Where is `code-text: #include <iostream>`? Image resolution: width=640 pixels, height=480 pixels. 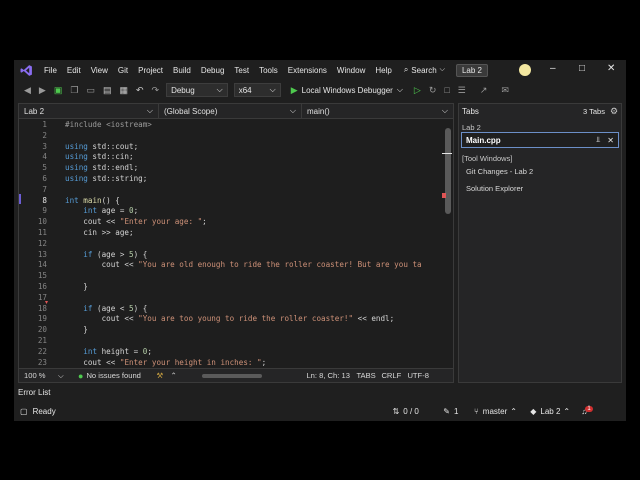
code-text: #include <iostream> is located at coordinates (108, 125).